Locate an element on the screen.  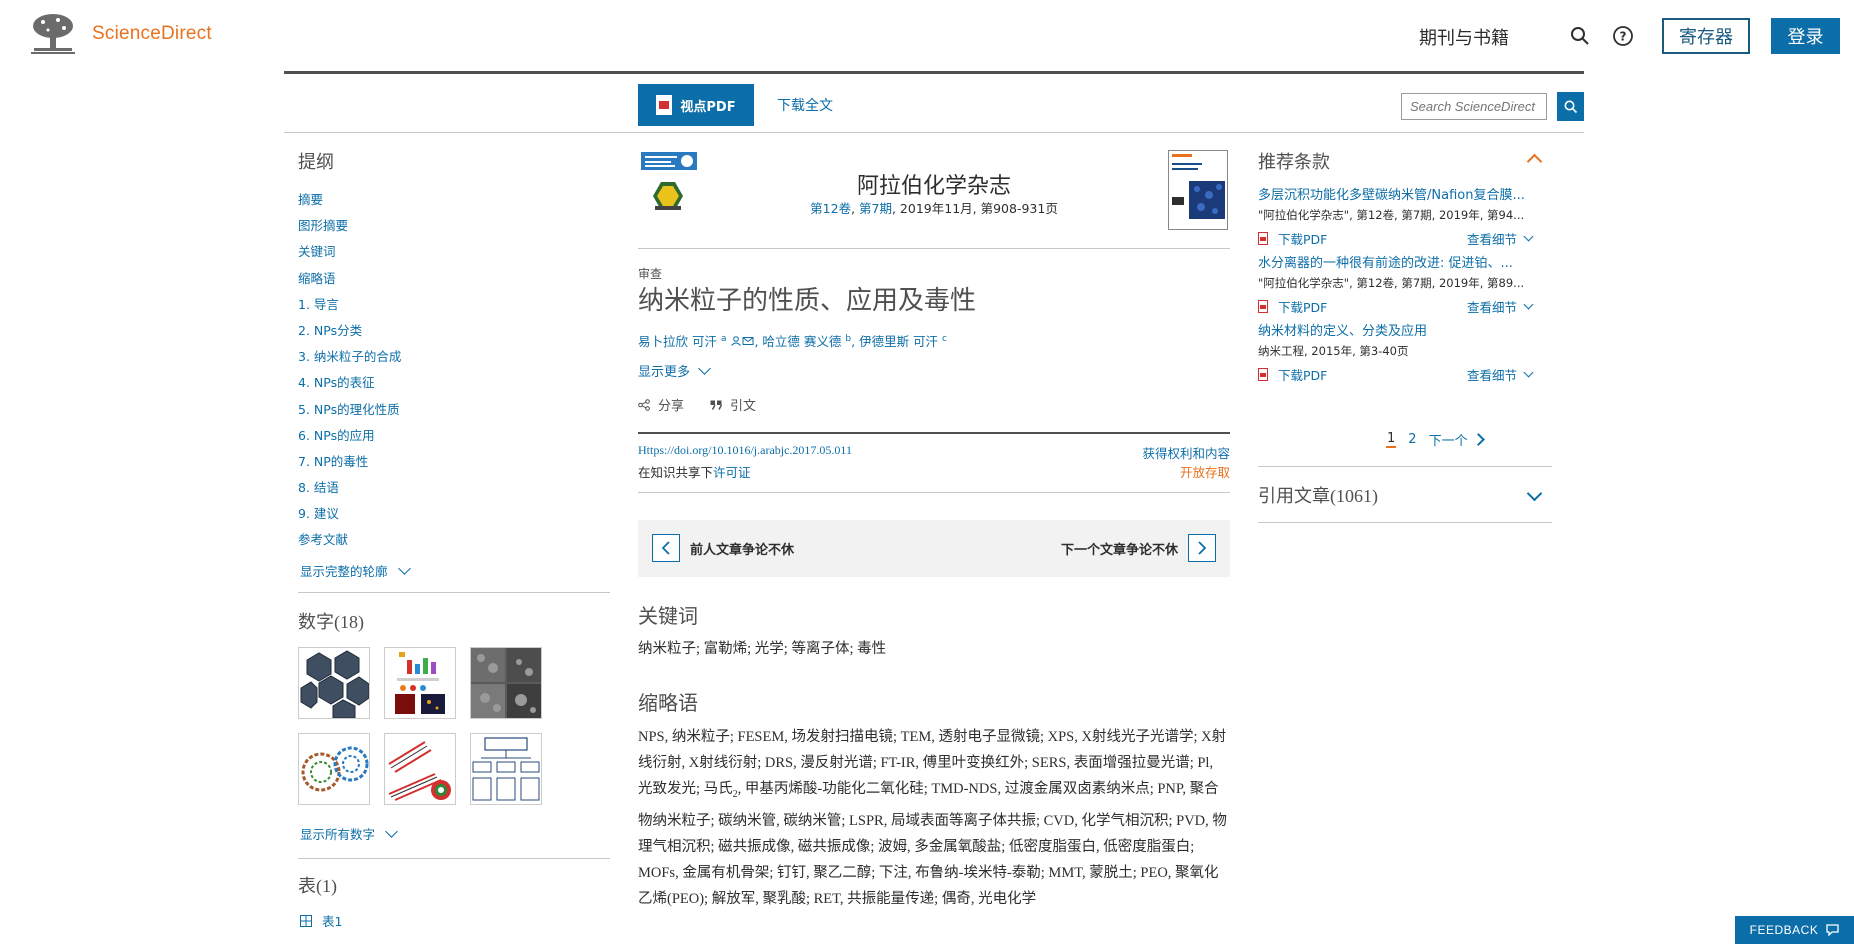
login-button: 登录 is located at coordinates (1805, 36).